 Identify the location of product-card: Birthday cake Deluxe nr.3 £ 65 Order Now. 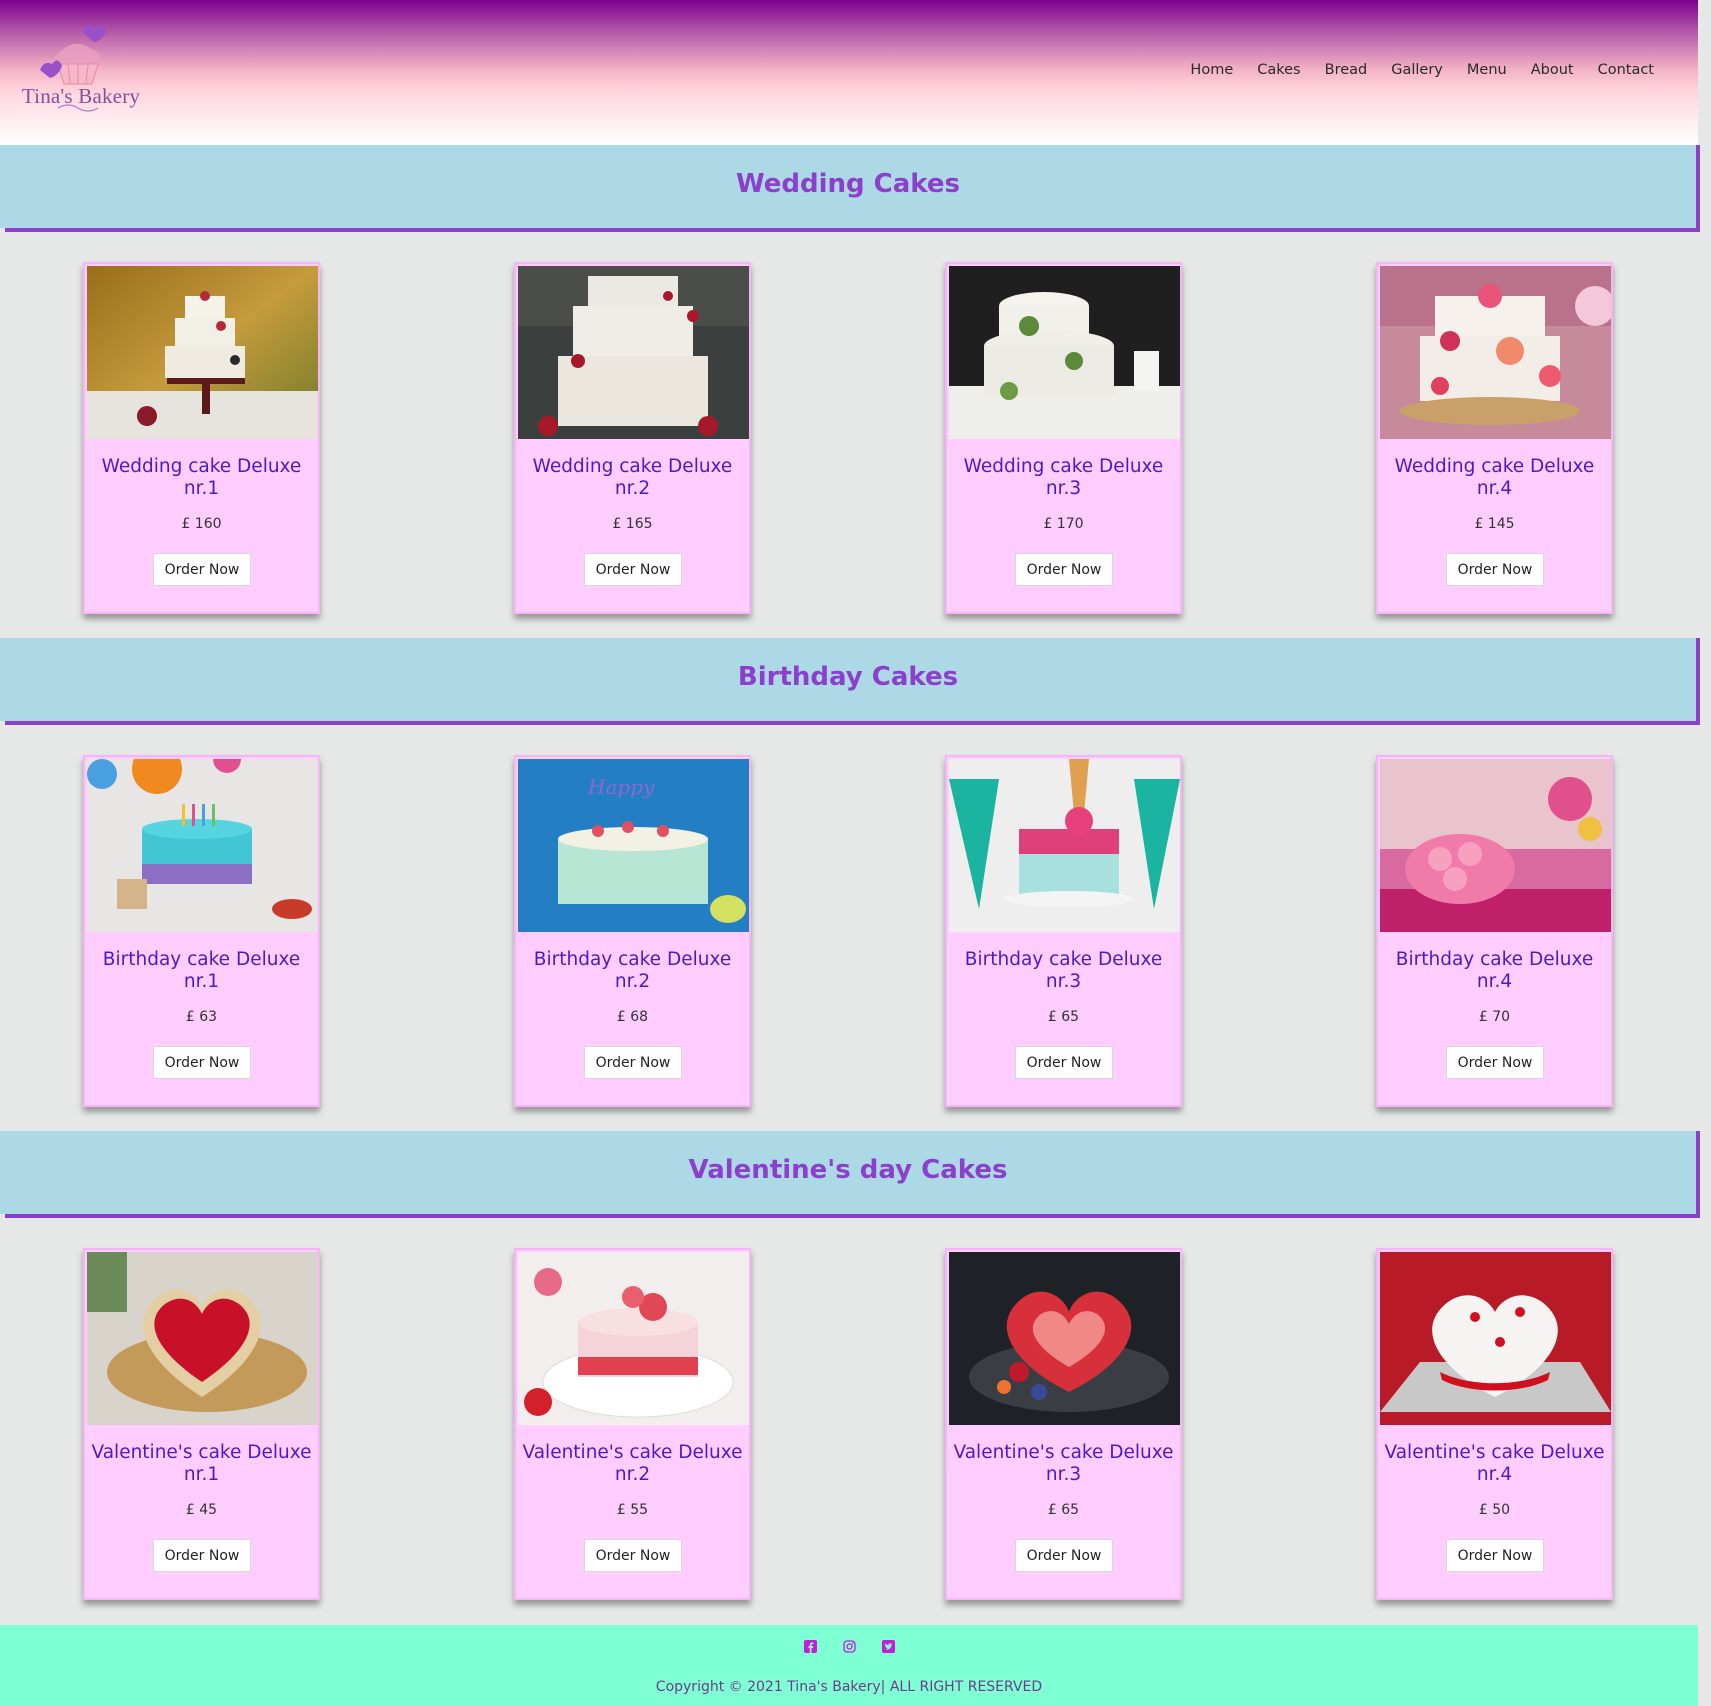
(1063, 931).